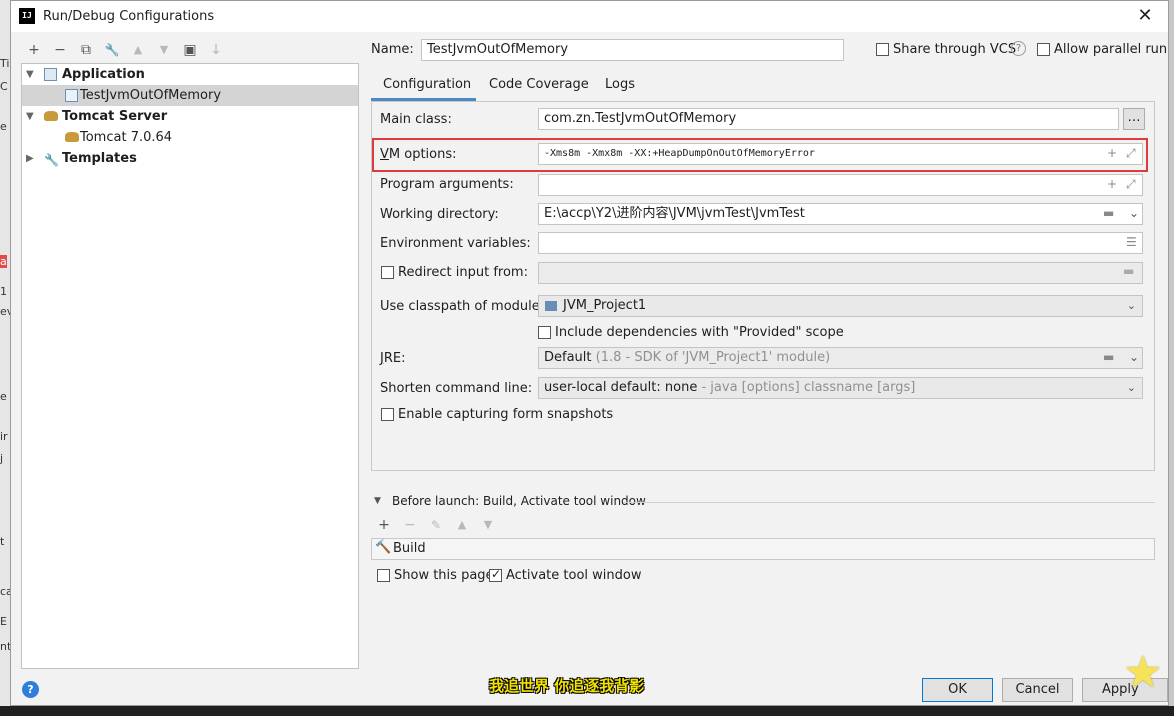  I want to click on share-vcs-checkbox, so click(882, 49).